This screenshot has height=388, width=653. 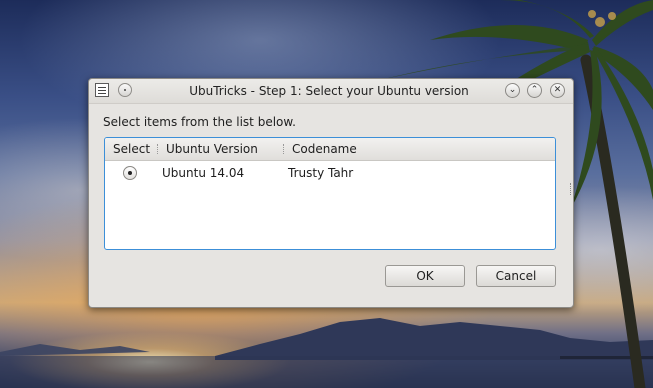 I want to click on app-menu-icon, so click(x=102, y=90).